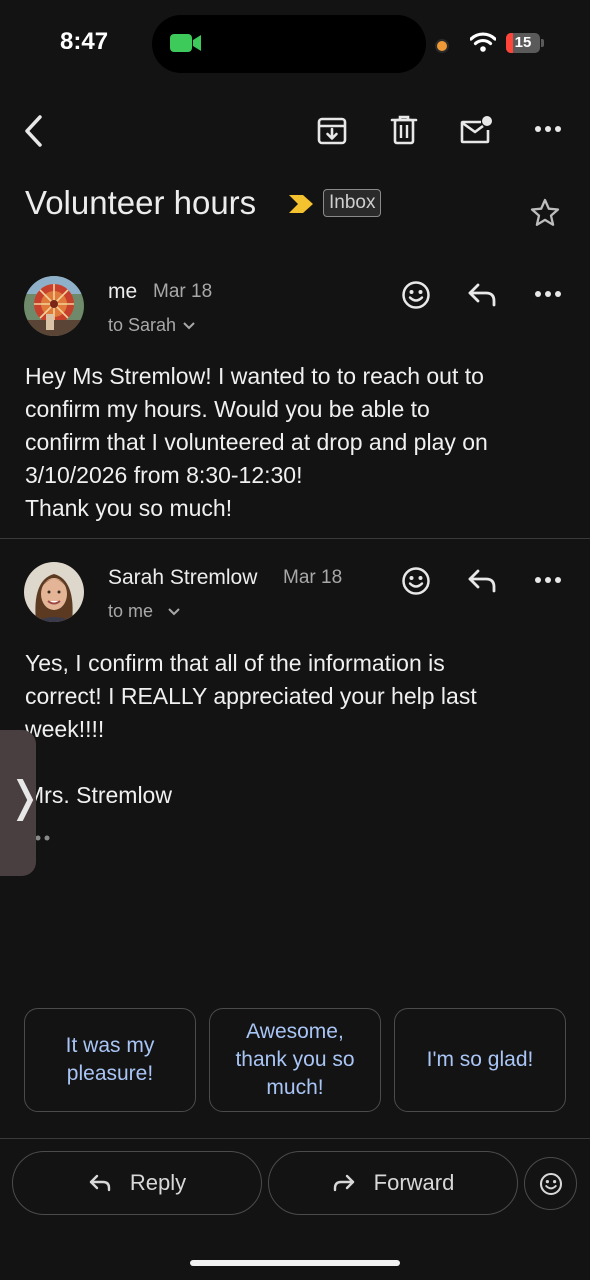  I want to click on chevron-right-icon: ❭, so click(25, 796).